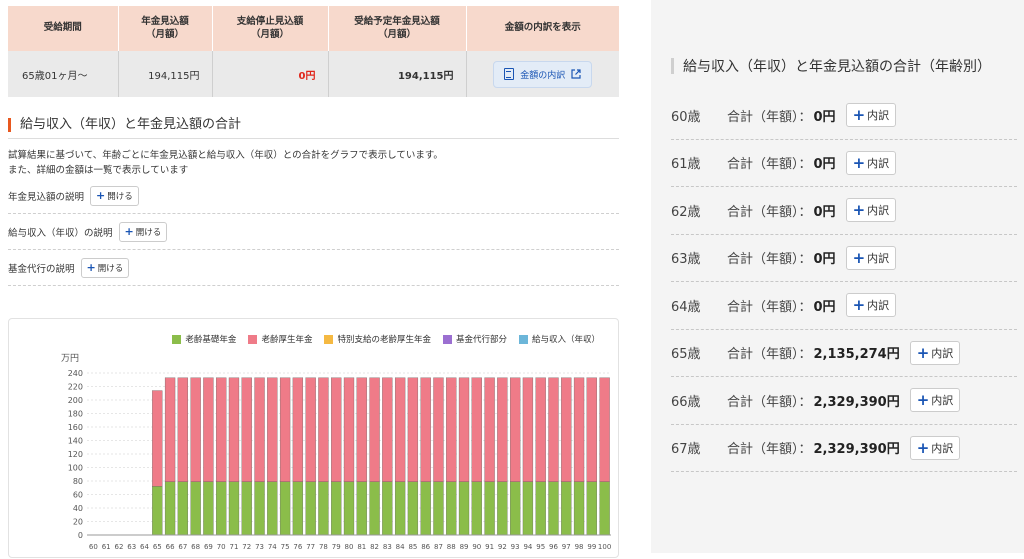 The height and width of the screenshot is (559, 1024). What do you see at coordinates (63, 28) in the screenshot?
I see `header-period: 受給期間` at bounding box center [63, 28].